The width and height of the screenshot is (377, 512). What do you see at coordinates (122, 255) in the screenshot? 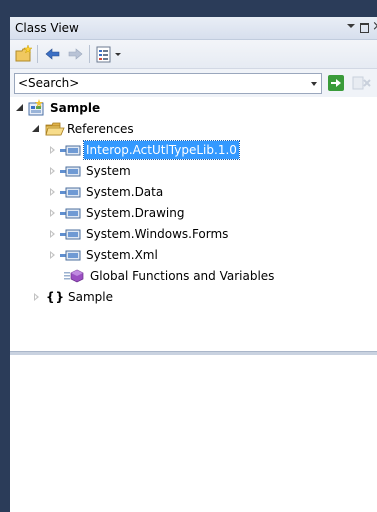
I see `tree-node-label: System.Xml` at bounding box center [122, 255].